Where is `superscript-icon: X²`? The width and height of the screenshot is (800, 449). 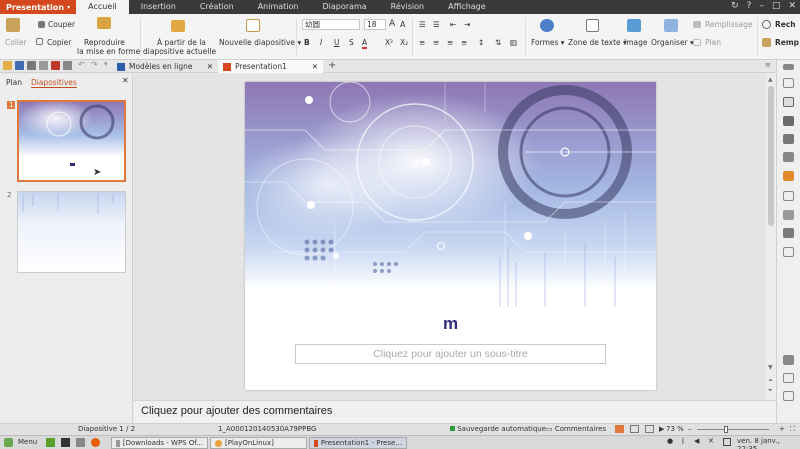 superscript-icon: X² is located at coordinates (389, 42).